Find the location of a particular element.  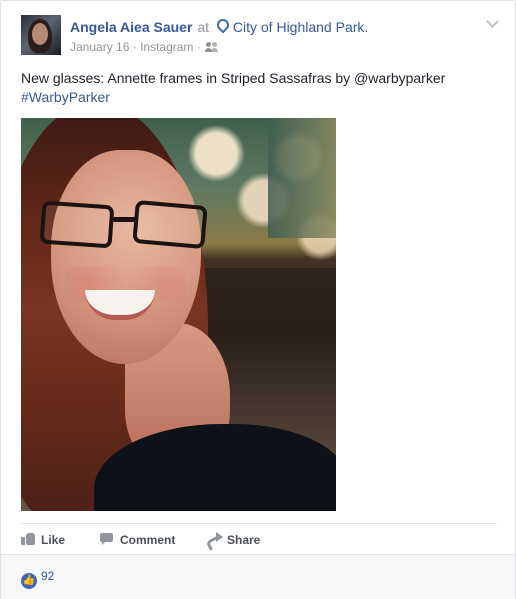

post-actions: Like Comment Share is located at coordinates (259, 538).